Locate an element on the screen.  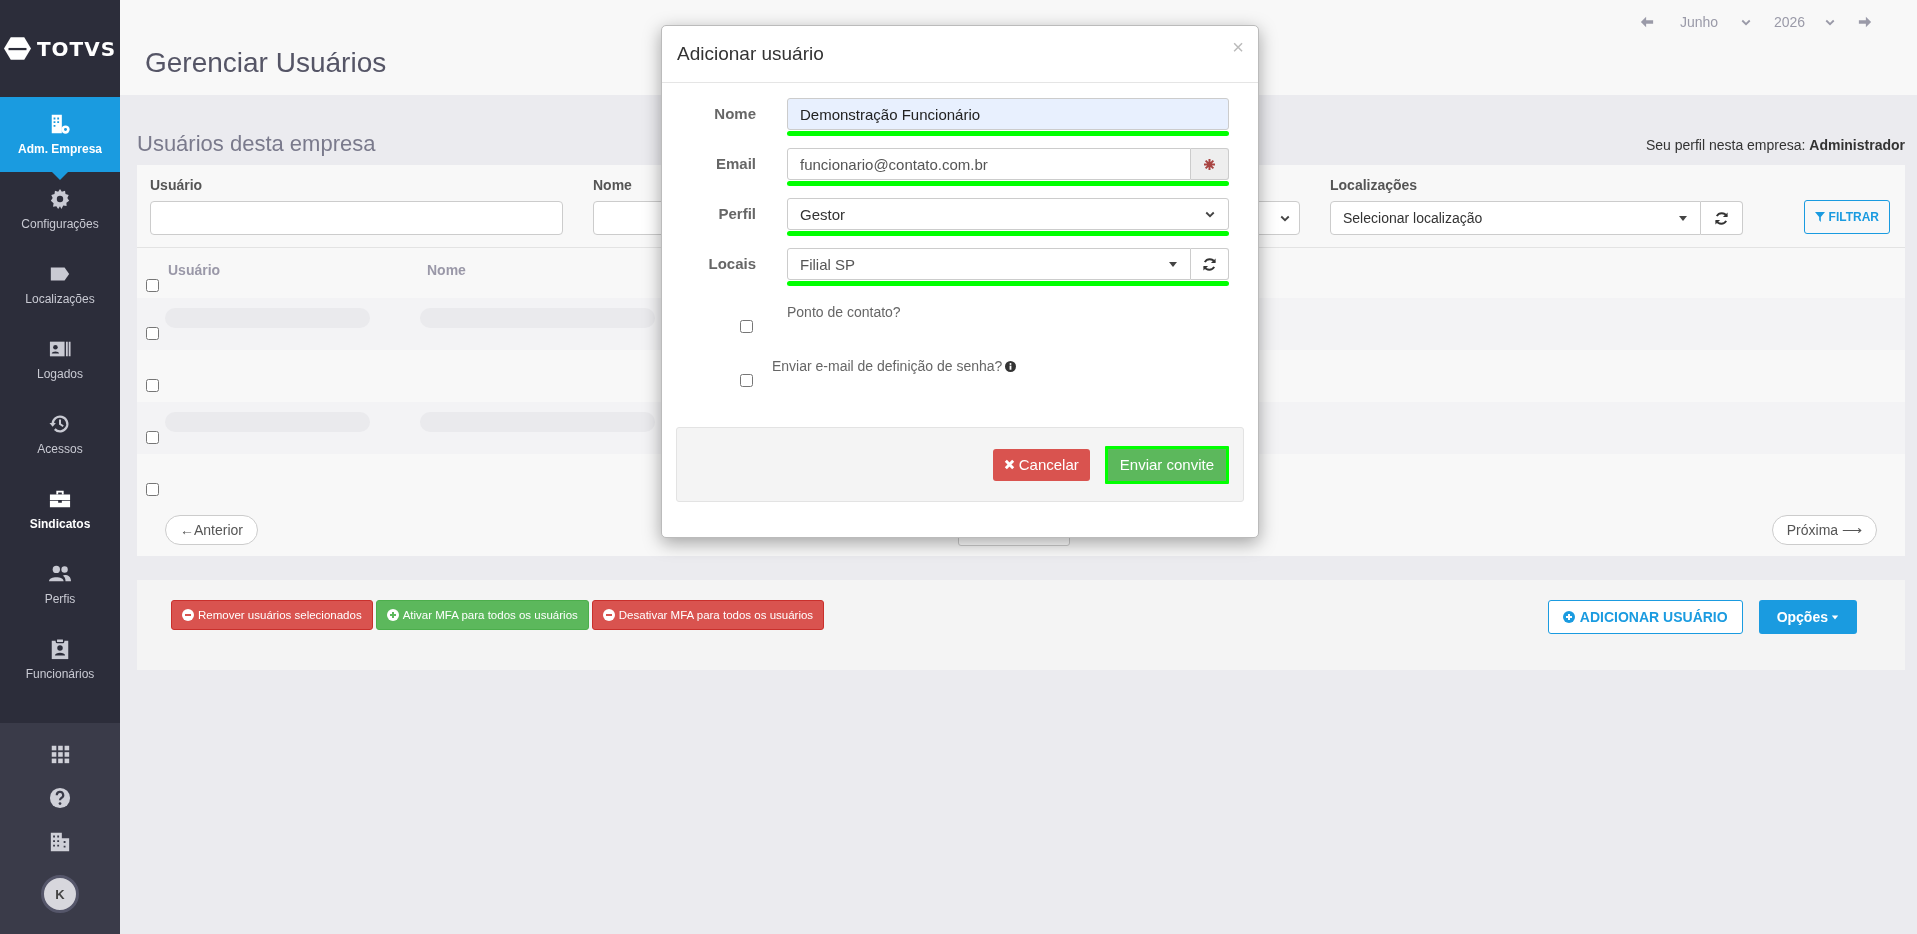
apps-grid-icon is located at coordinates (60, 754).